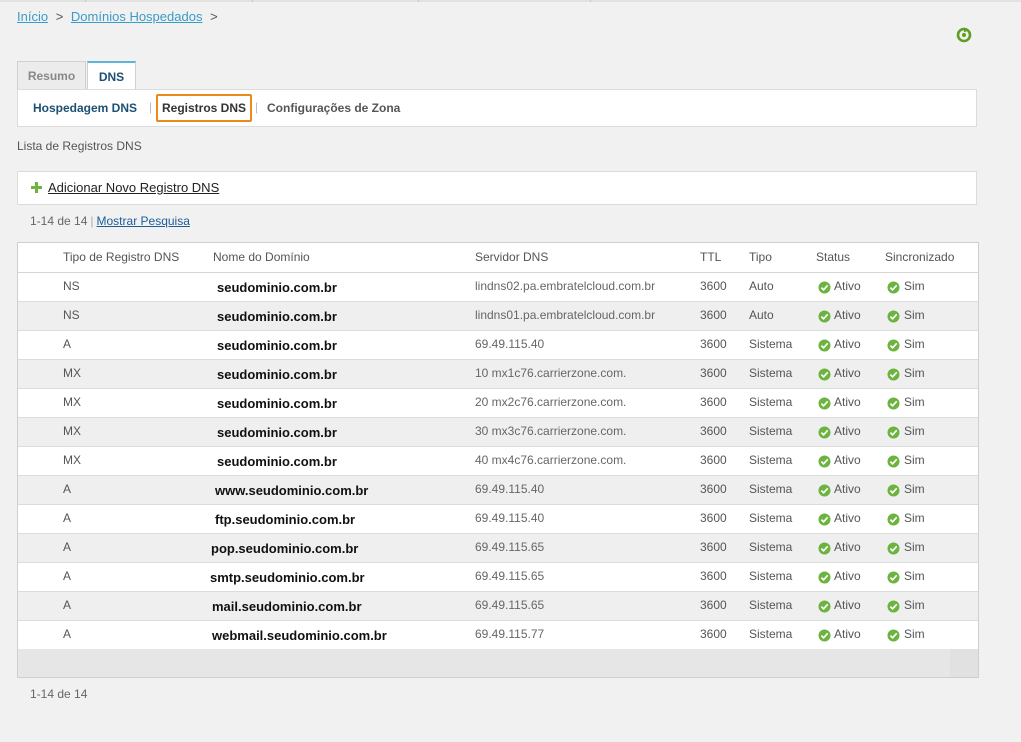  What do you see at coordinates (287, 606) in the screenshot?
I see `domain-name: mail.seudominio.com.br` at bounding box center [287, 606].